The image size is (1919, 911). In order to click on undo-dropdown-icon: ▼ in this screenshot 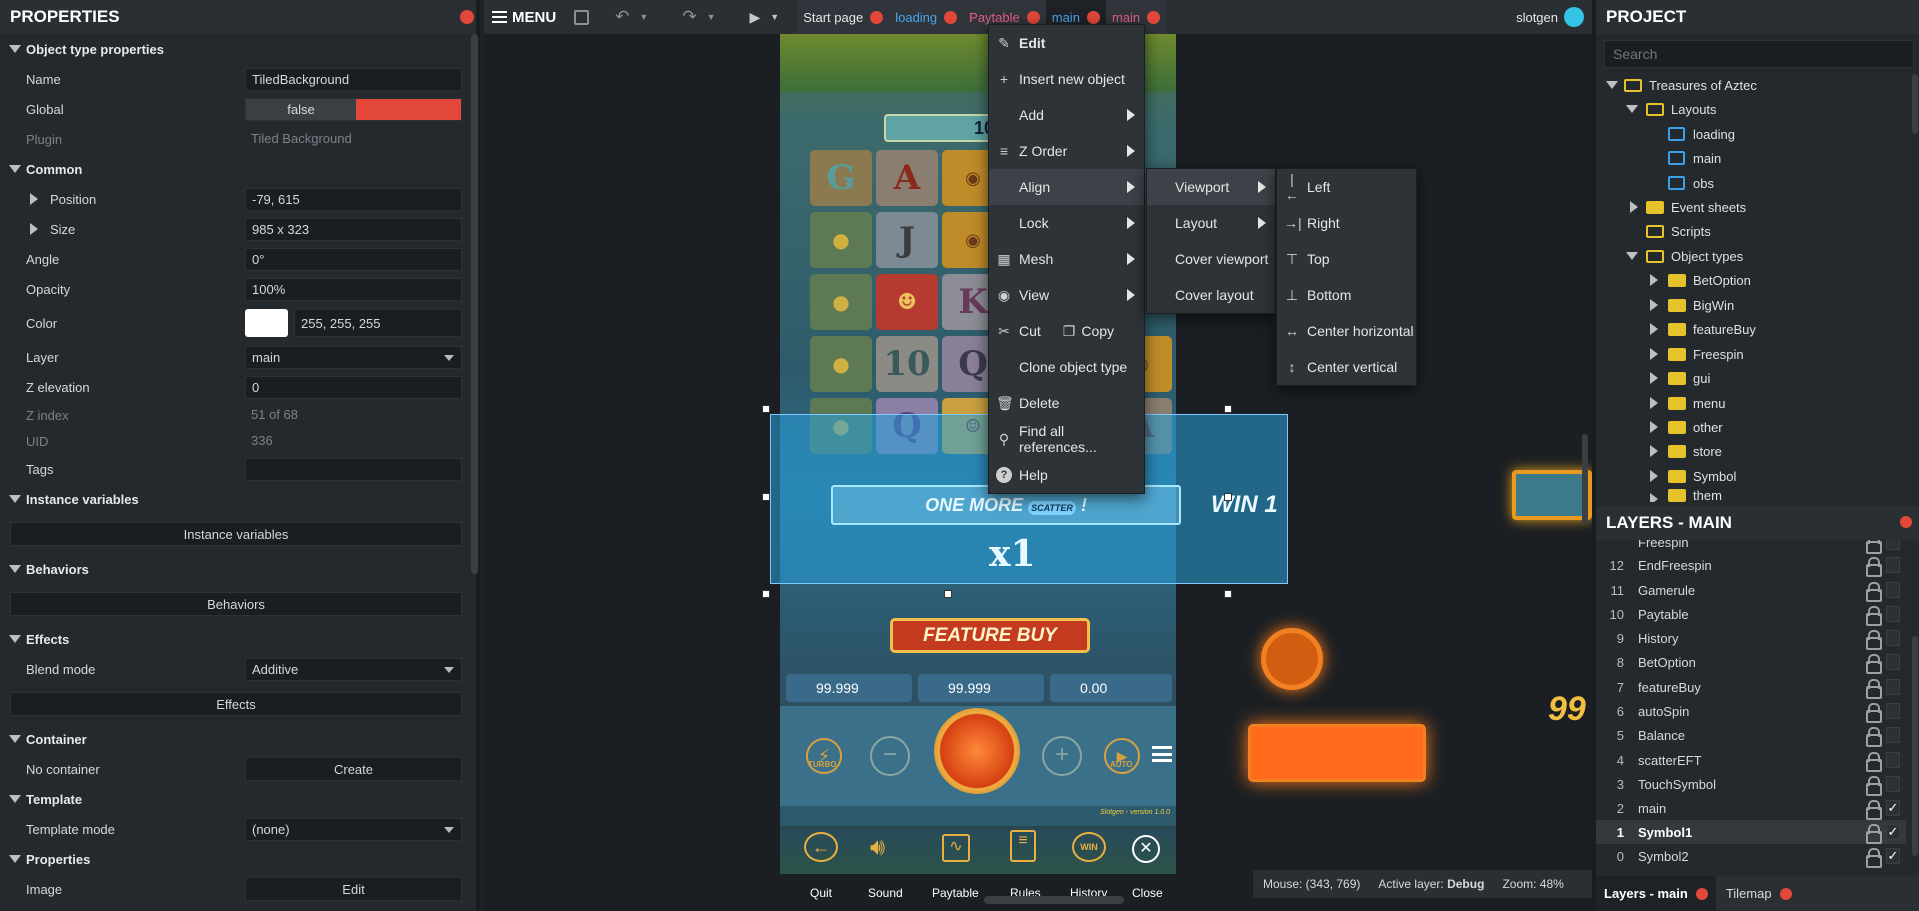, I will do `click(643, 17)`.